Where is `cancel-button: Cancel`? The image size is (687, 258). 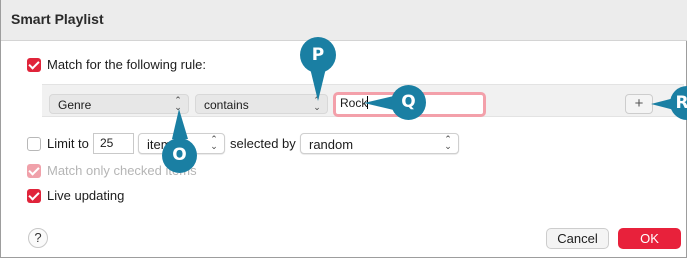 cancel-button: Cancel is located at coordinates (577, 238).